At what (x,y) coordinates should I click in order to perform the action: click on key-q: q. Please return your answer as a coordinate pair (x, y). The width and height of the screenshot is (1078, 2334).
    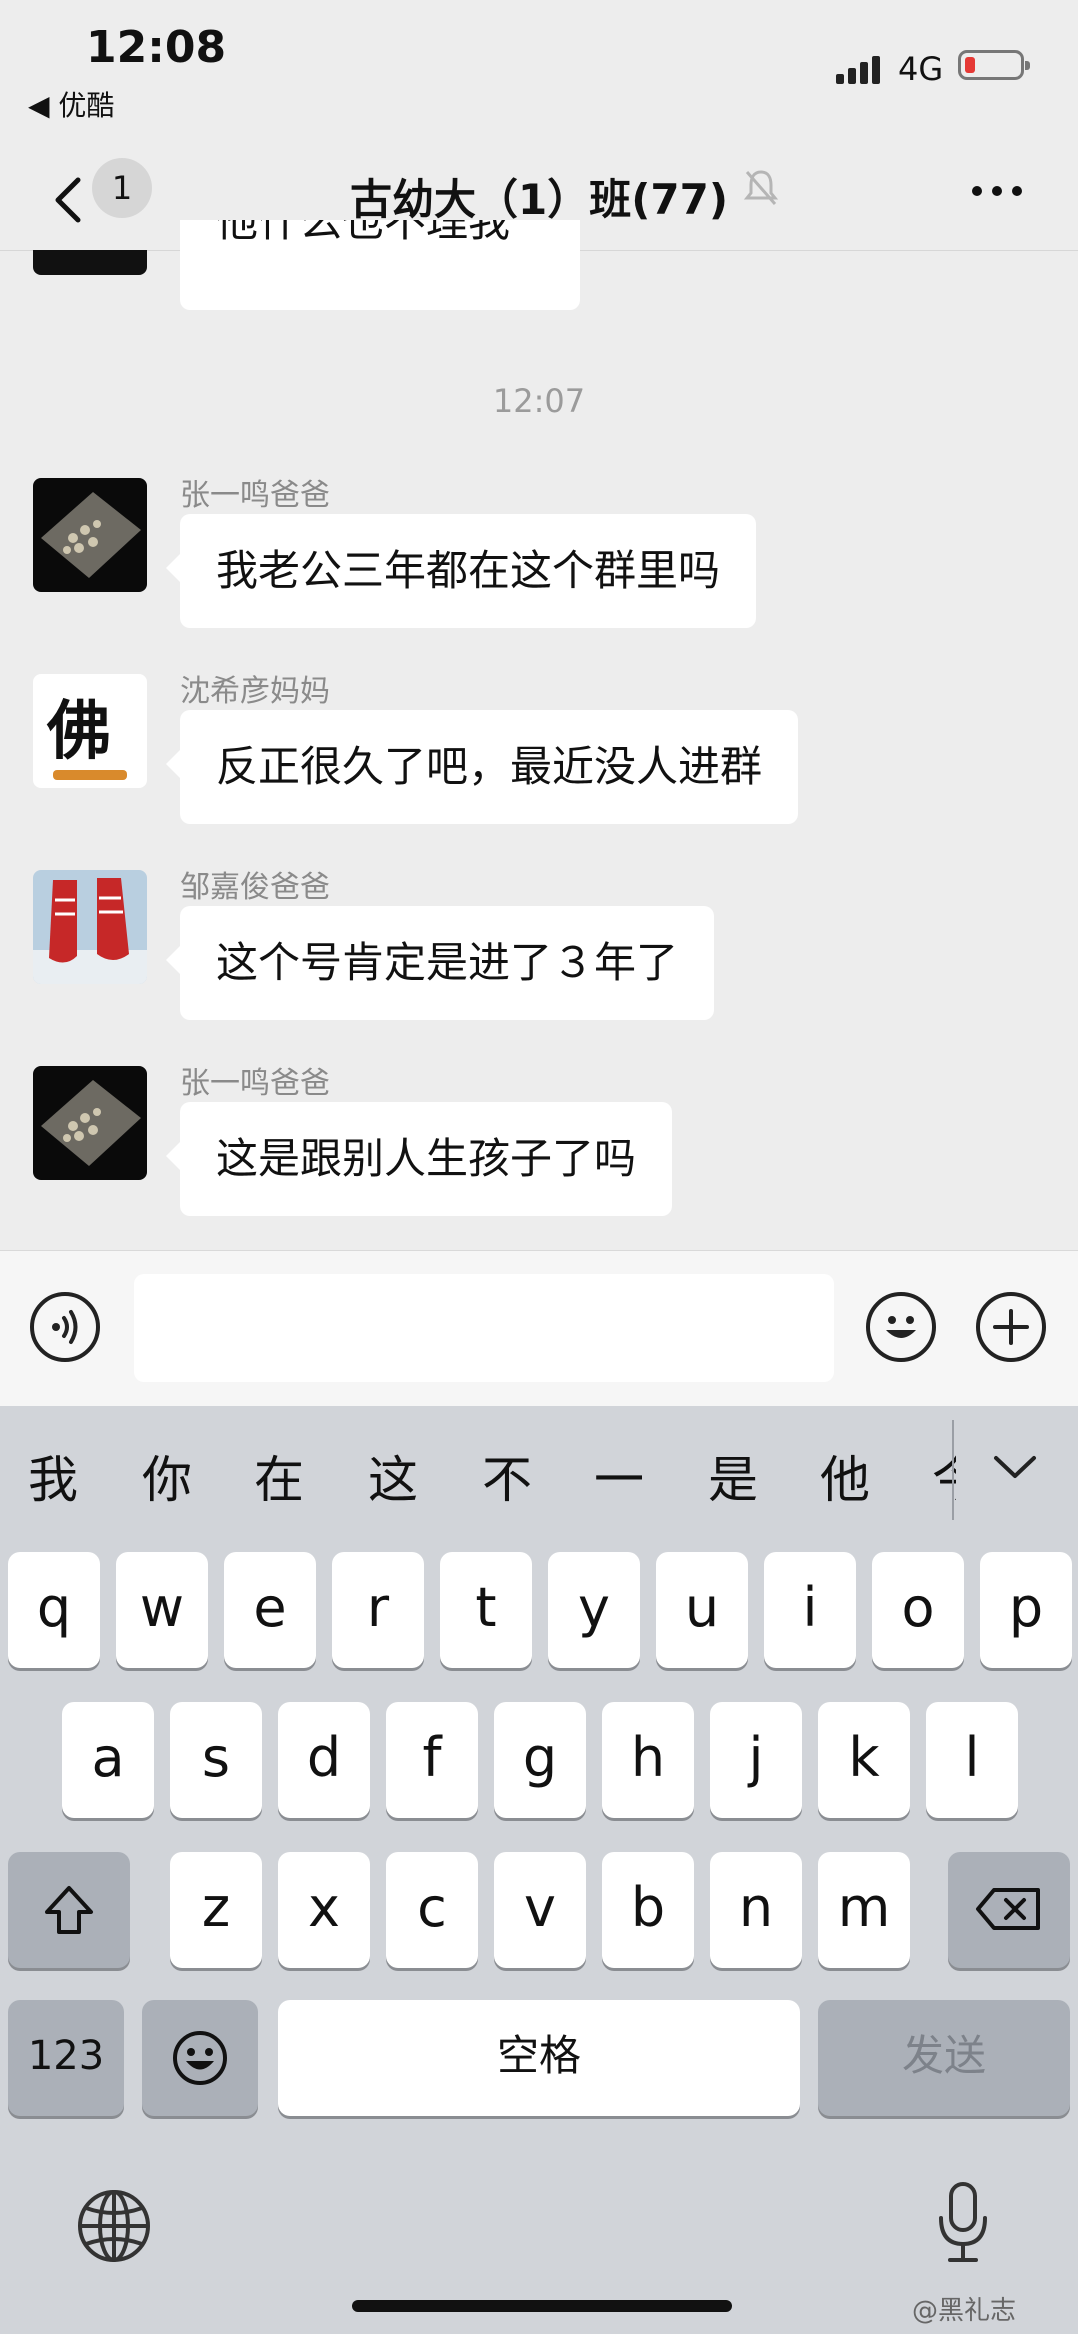
    Looking at the image, I should click on (54, 1610).